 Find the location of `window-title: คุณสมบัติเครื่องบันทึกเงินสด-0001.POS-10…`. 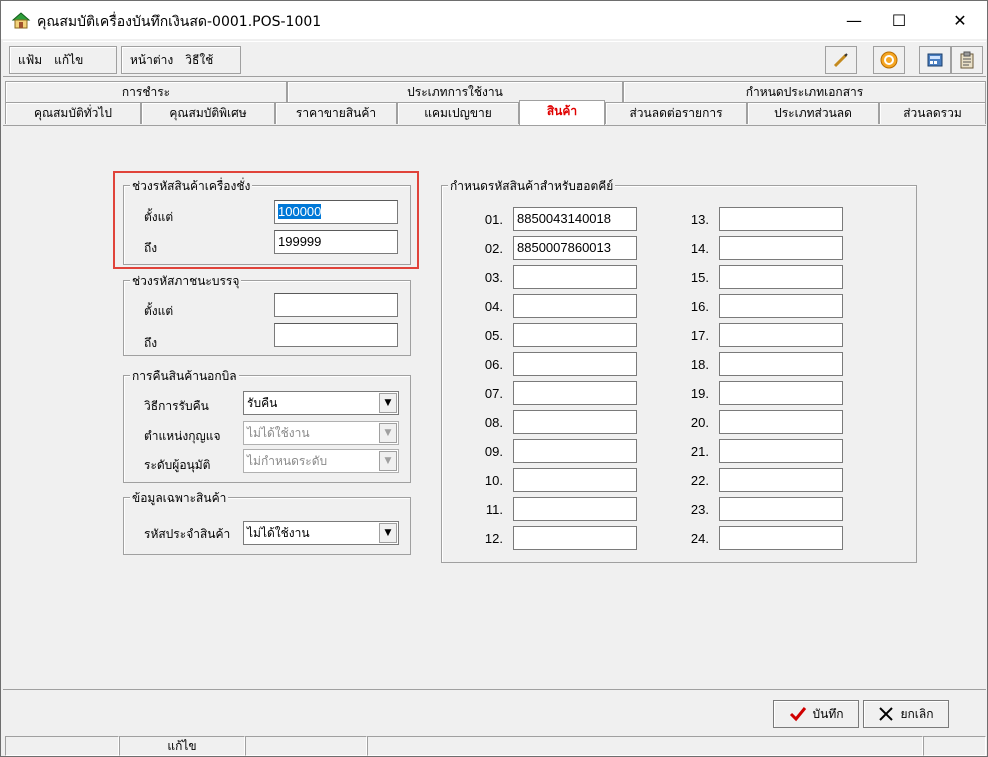

window-title: คุณสมบัติเครื่องบันทึกเงินสด-0001.POS-10… is located at coordinates (179, 22).